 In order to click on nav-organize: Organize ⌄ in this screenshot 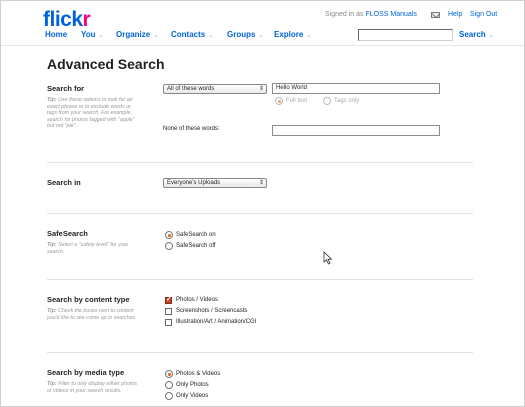, I will do `click(137, 34)`.